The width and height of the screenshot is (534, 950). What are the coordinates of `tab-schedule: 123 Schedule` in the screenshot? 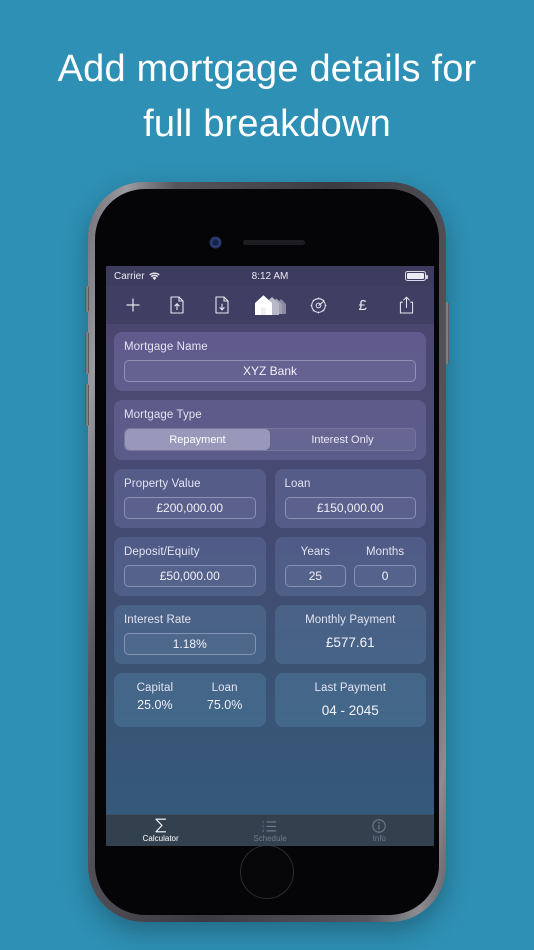 It's located at (269, 830).